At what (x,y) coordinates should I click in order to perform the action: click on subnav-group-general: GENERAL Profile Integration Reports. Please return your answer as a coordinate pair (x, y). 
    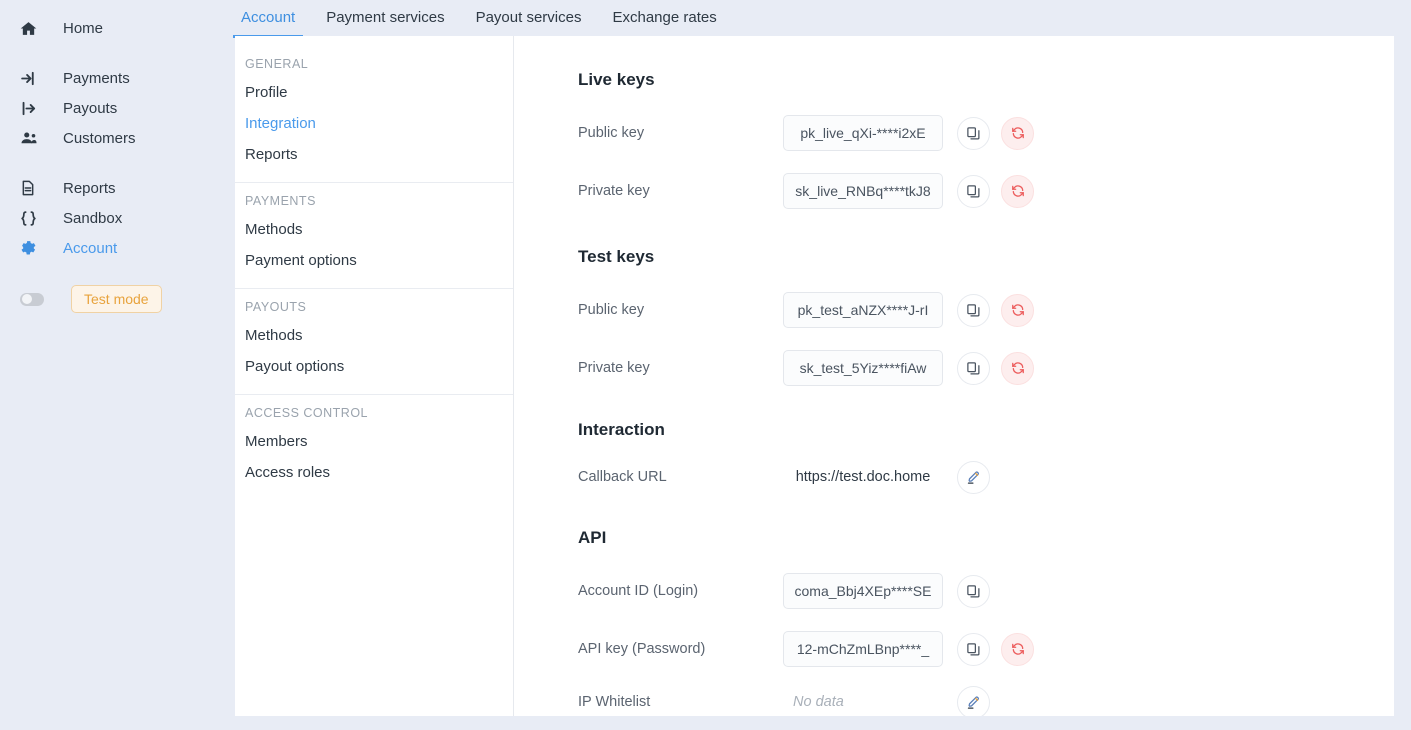
    Looking at the image, I should click on (374, 114).